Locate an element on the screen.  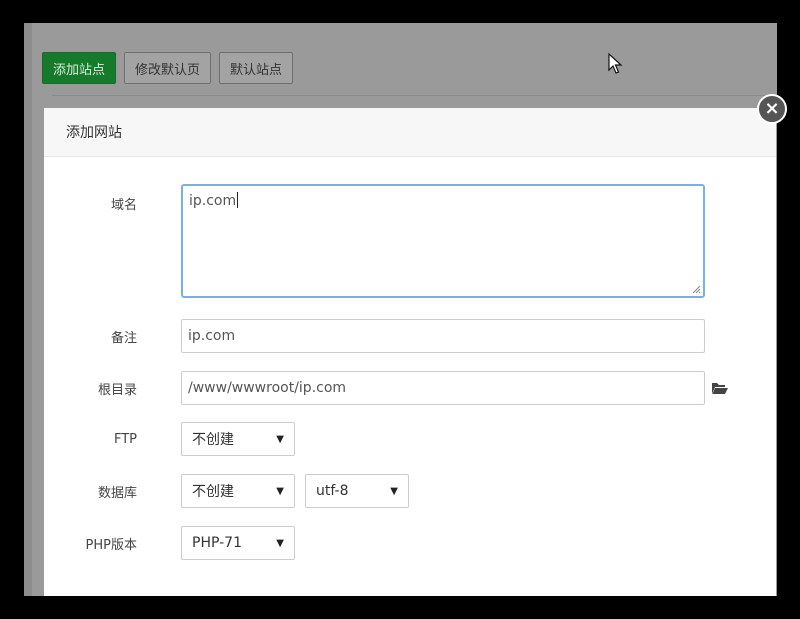
close-icon: × is located at coordinates (772, 108).